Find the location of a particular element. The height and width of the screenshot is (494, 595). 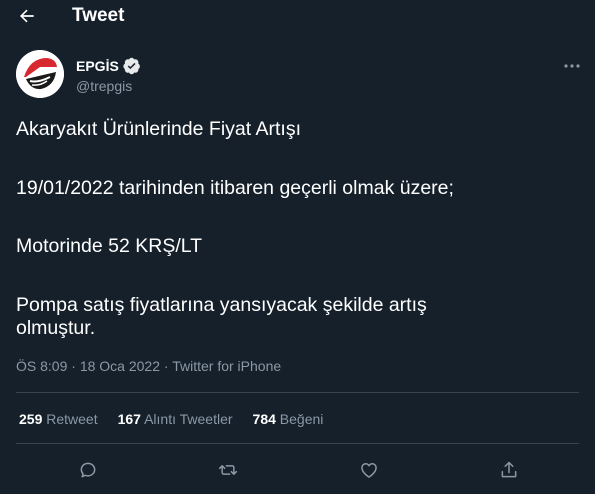

likes-stat: 784 Beğeni is located at coordinates (288, 419).